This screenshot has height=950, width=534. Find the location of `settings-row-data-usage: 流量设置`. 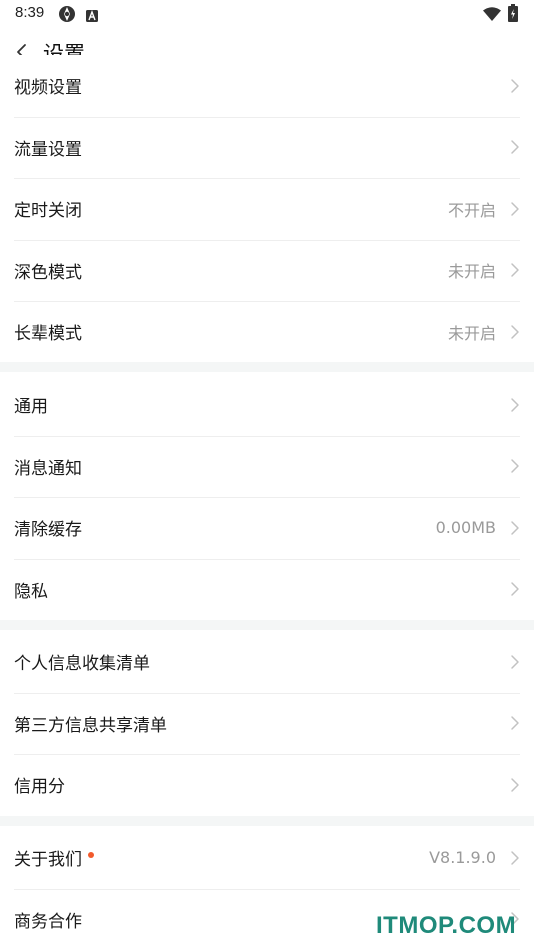

settings-row-data-usage: 流量设置 is located at coordinates (267, 147).